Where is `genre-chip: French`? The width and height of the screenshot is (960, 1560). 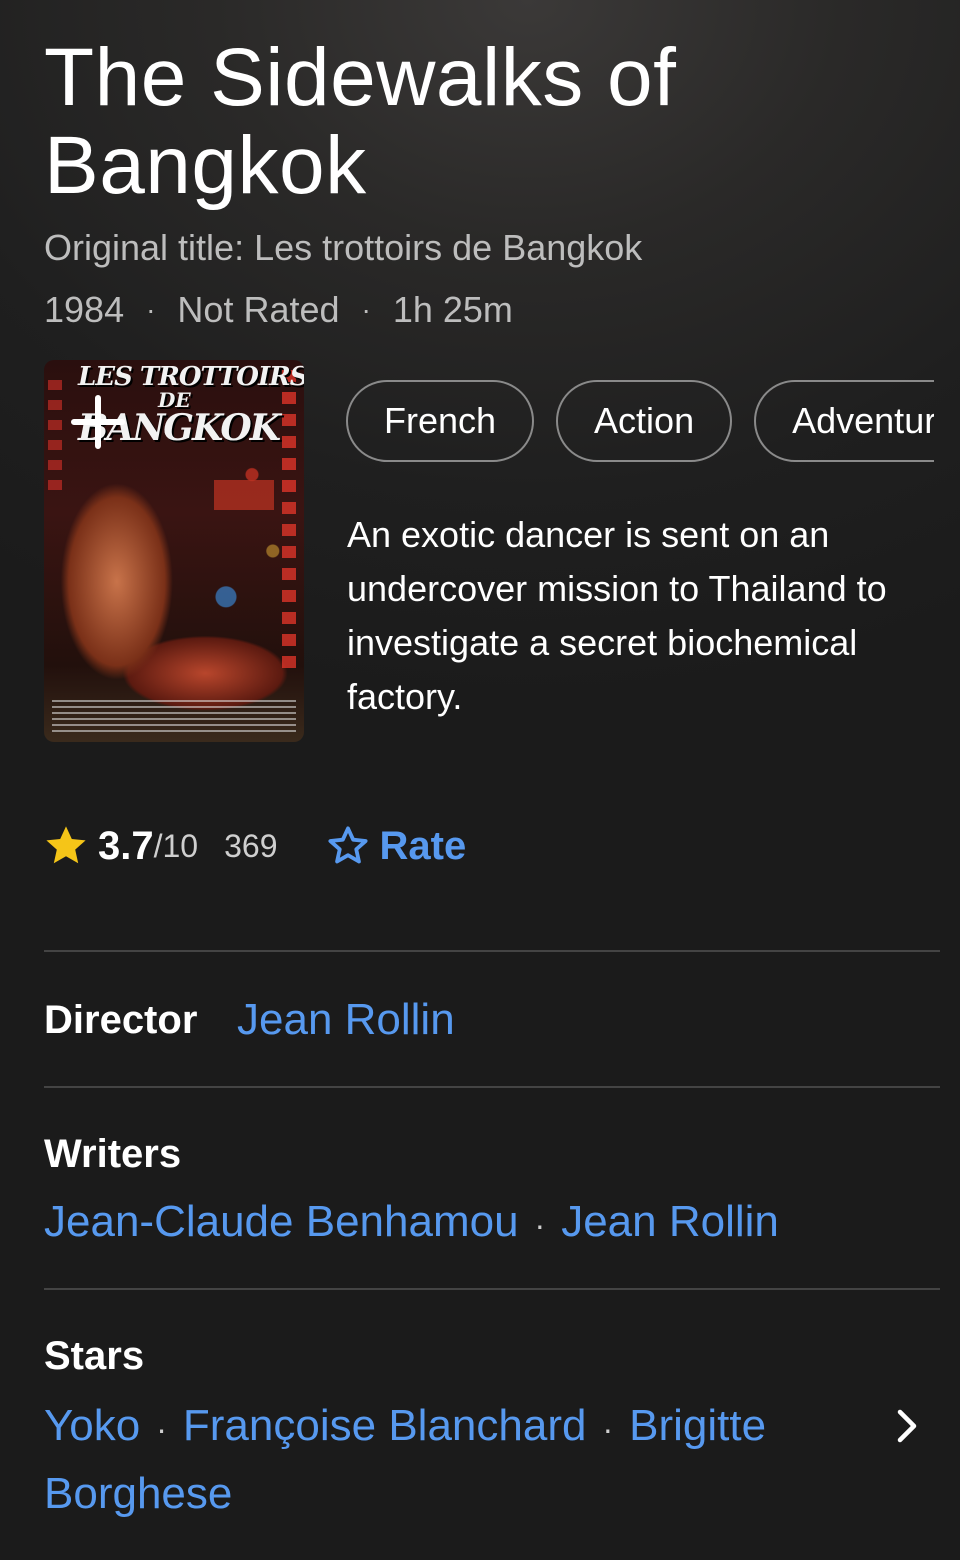
genre-chip: French is located at coordinates (440, 421).